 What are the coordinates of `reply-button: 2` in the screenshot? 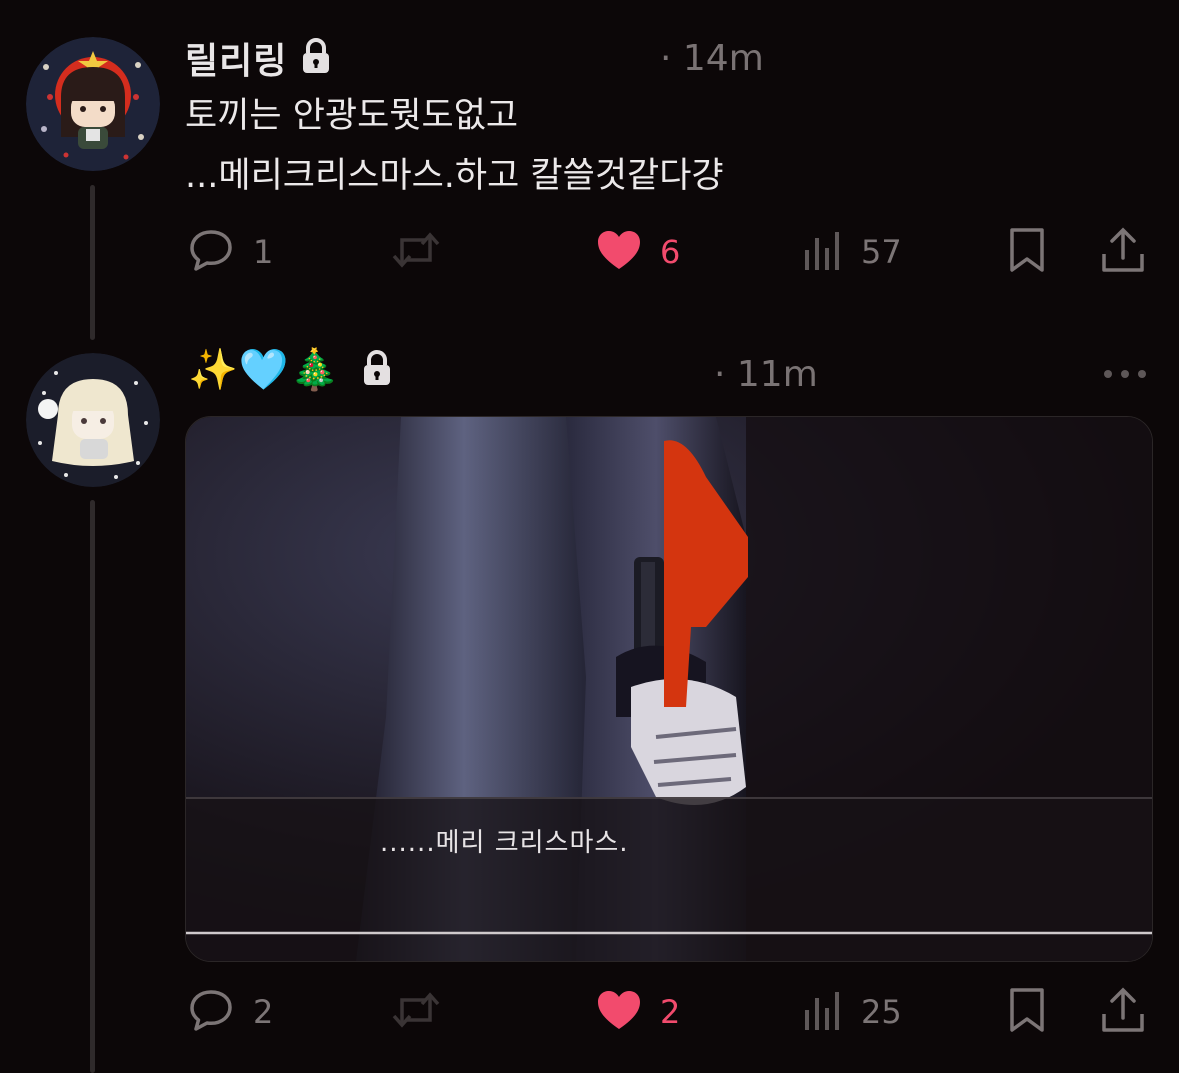 It's located at (230, 1012).